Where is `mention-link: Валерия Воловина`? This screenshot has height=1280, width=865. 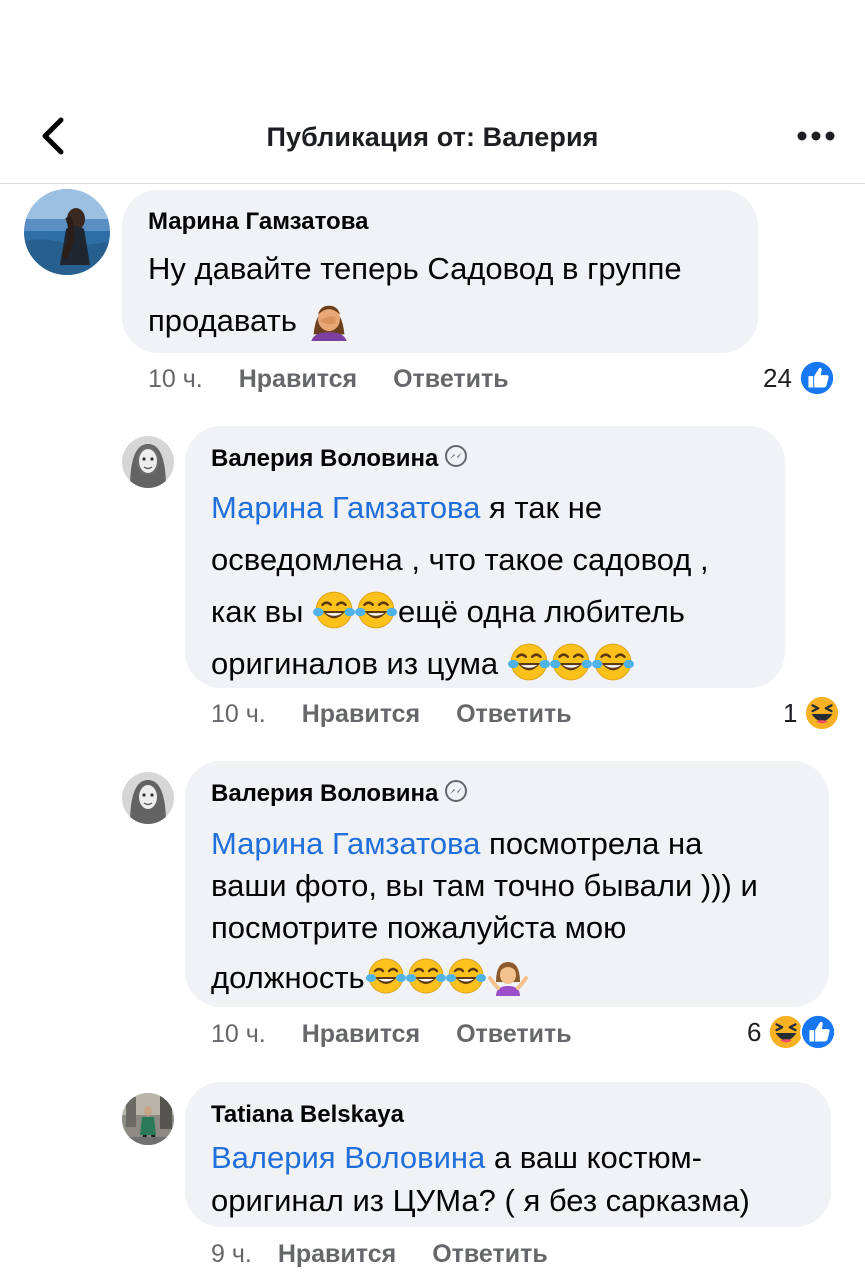
mention-link: Валерия Воловина is located at coordinates (348, 1157).